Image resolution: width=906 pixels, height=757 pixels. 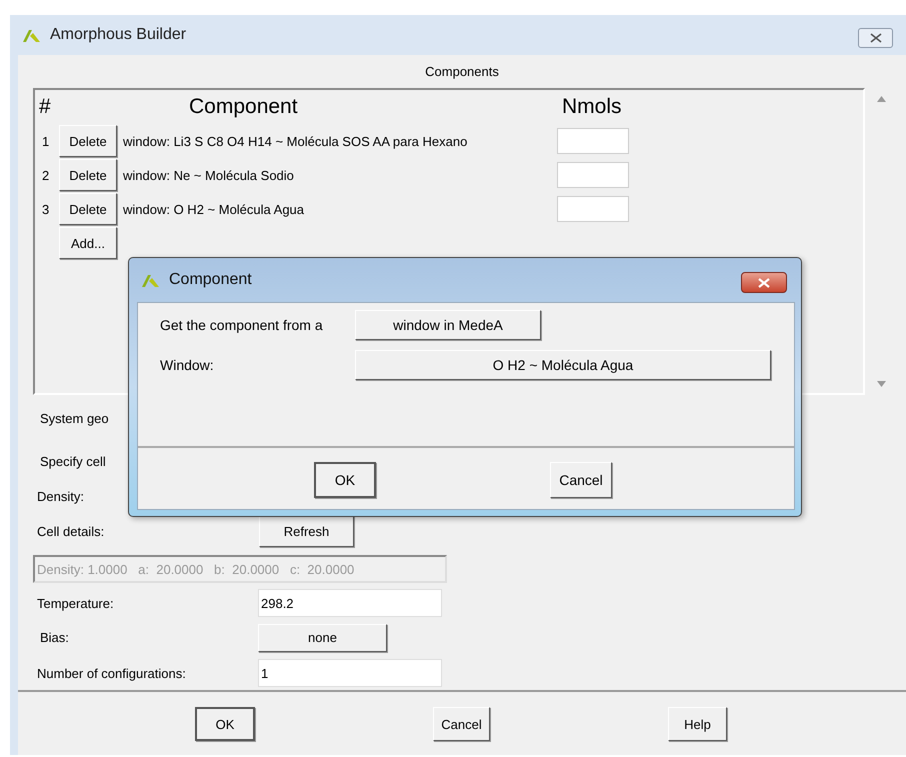 I want to click on window-select-button: O H2 ~ Molécula Agua, so click(x=563, y=365).